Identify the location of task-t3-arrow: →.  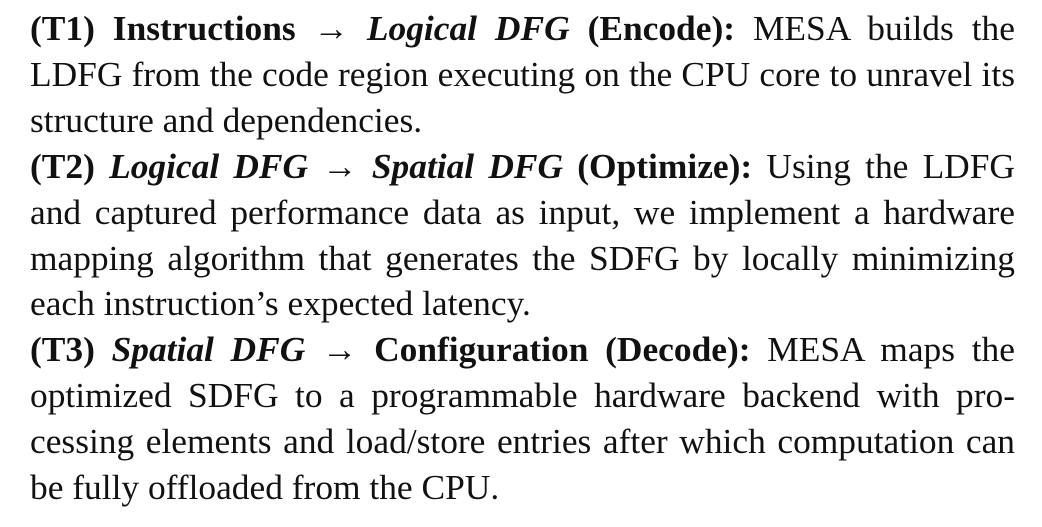
(339, 349).